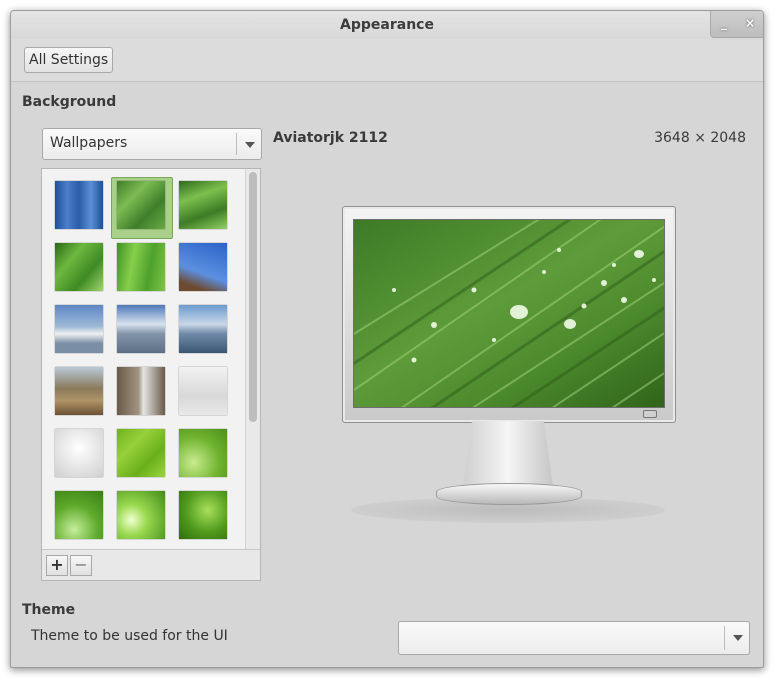 This screenshot has height=682, width=780. Describe the element at coordinates (151, 564) in the screenshot. I see `grid-footer: + −` at that location.